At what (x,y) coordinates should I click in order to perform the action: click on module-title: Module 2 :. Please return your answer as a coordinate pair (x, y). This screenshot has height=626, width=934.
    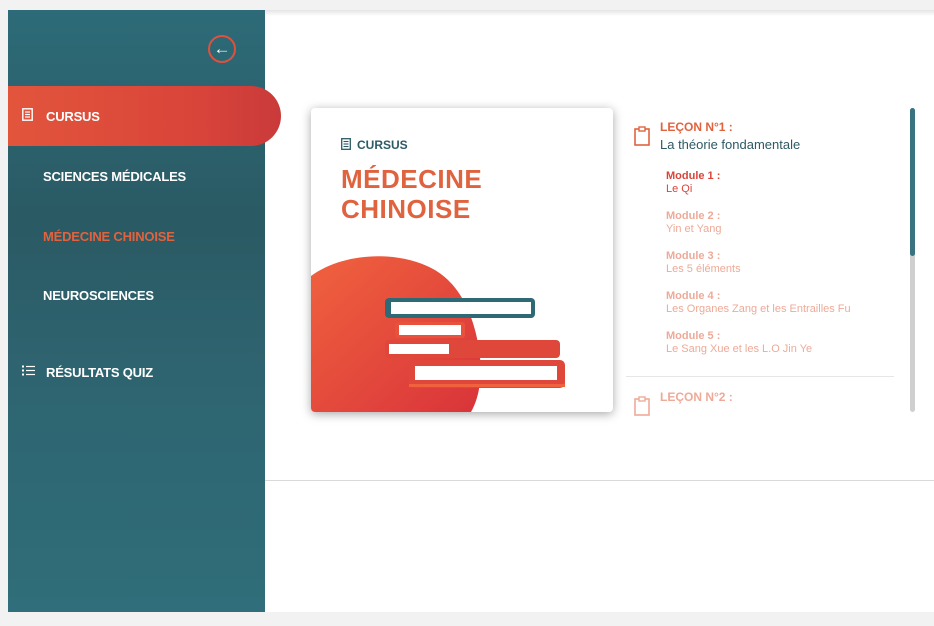
    Looking at the image, I should click on (693, 216).